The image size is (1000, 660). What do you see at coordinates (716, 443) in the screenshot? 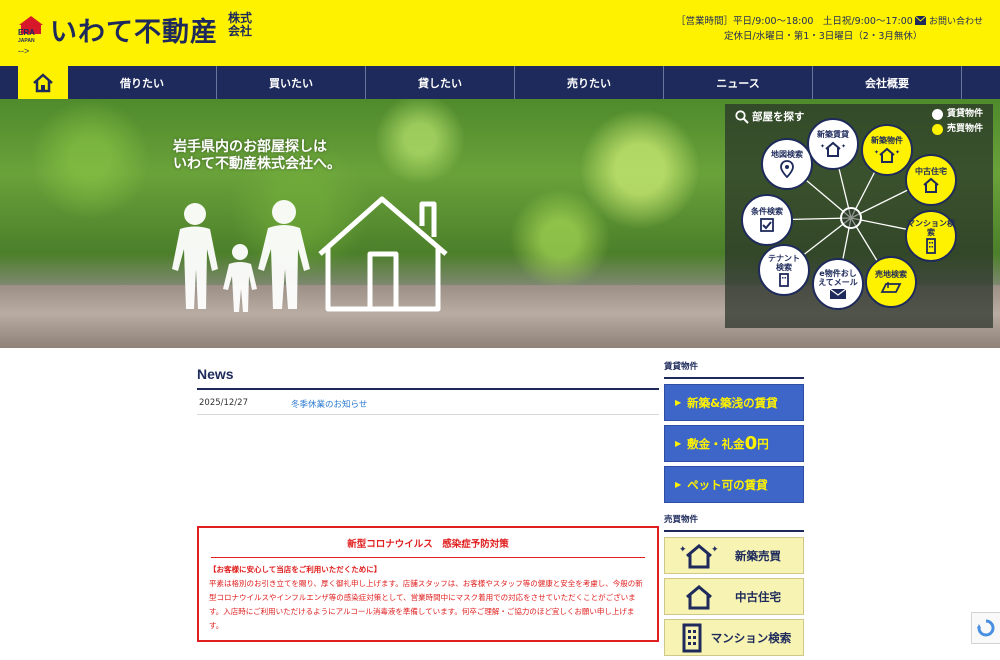
I see `button-label: 敷金・礼金` at bounding box center [716, 443].